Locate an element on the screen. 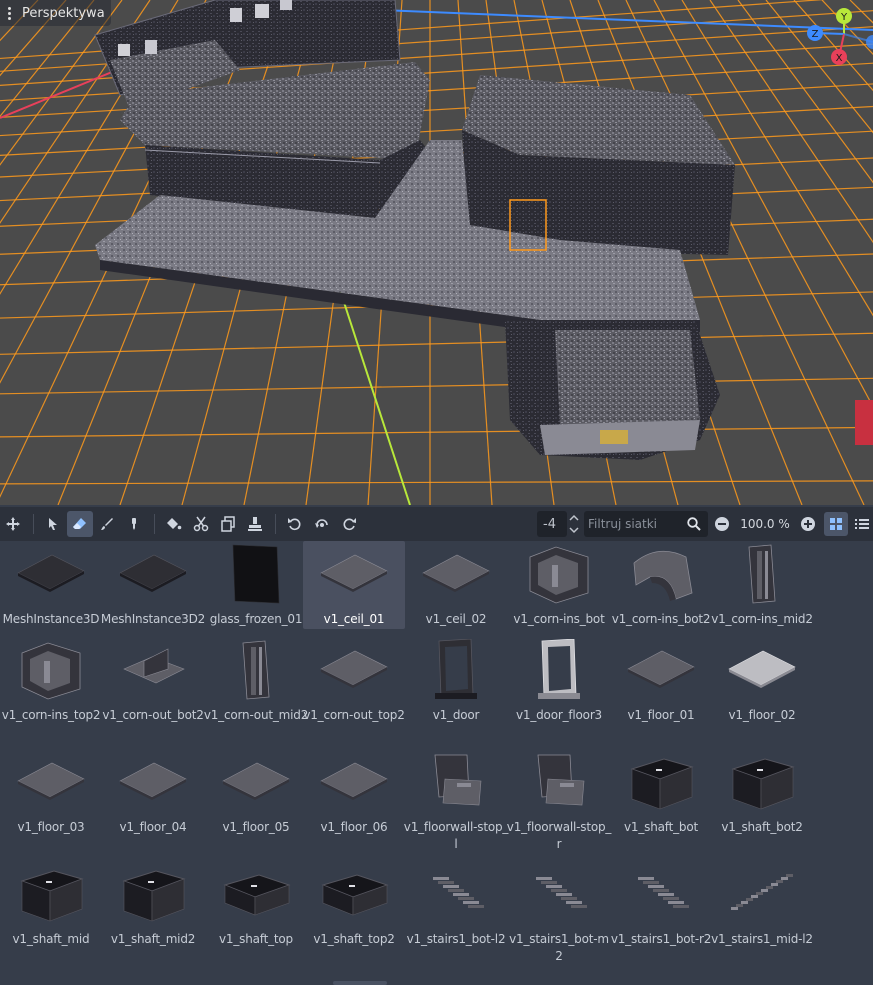 This screenshot has width=873, height=985. mesh-item: v1_ceil_02 is located at coordinates (456, 585).